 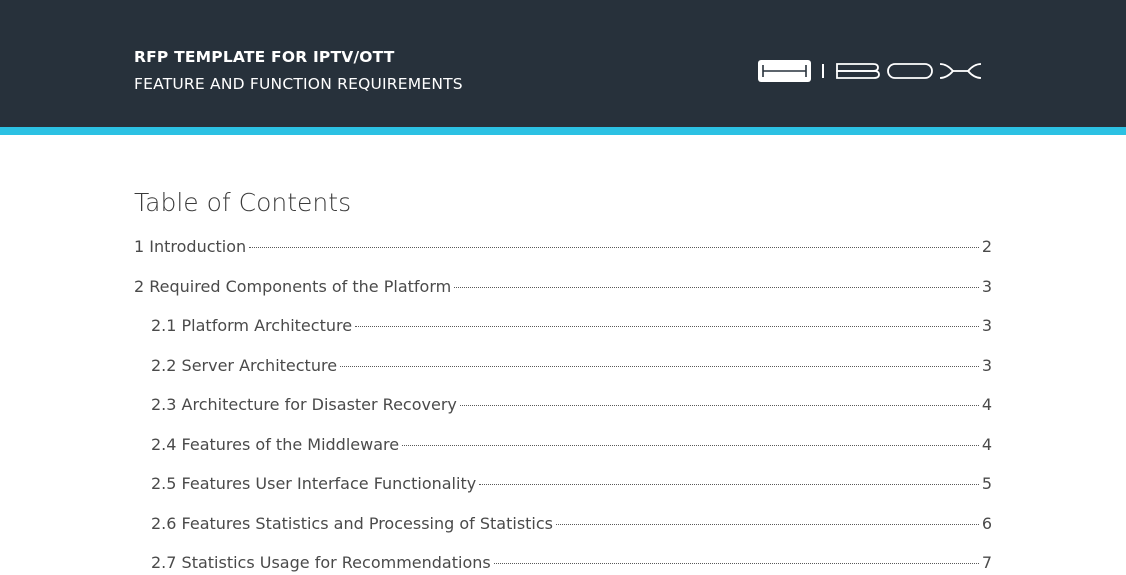 What do you see at coordinates (243, 202) in the screenshot?
I see `toc-heading: Table of Contents` at bounding box center [243, 202].